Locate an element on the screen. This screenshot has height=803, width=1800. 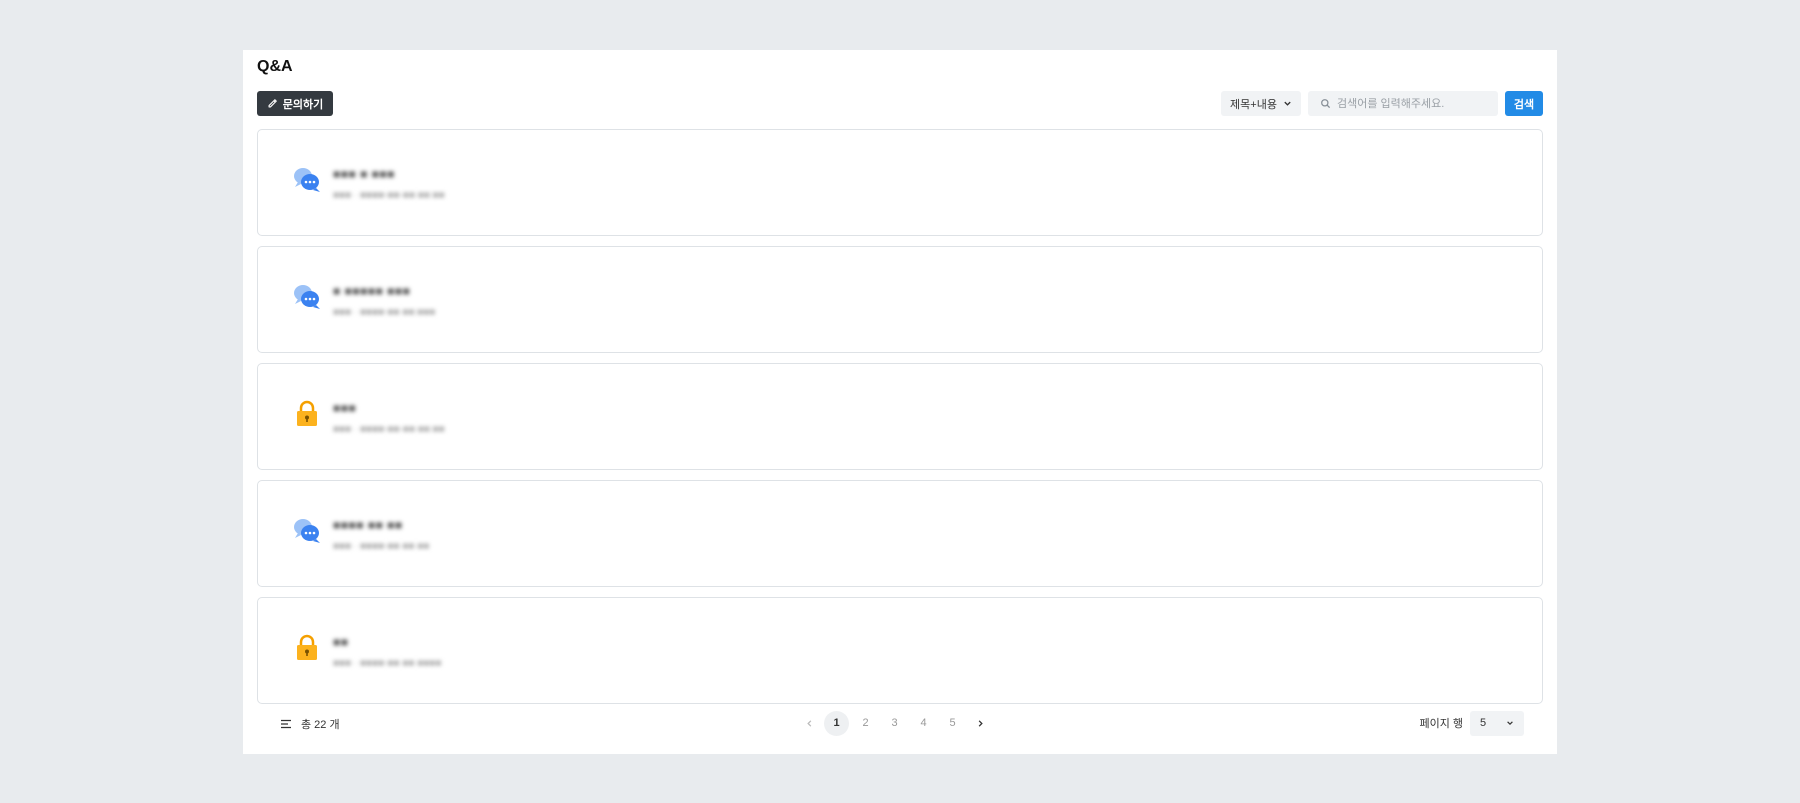
chevron-right-icon is located at coordinates (980, 723).